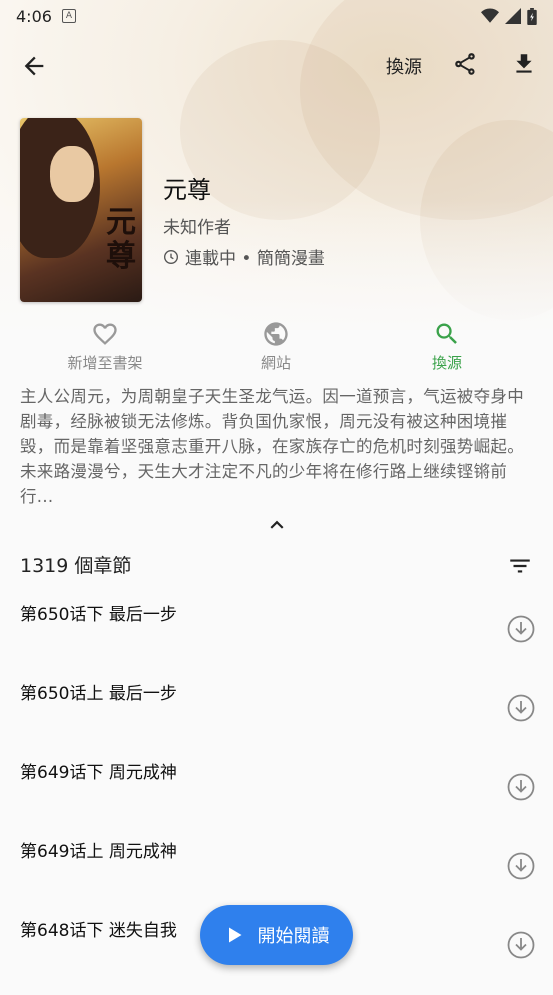 This screenshot has width=553, height=995. Describe the element at coordinates (34, 16) in the screenshot. I see `status-time: 4:06` at that location.